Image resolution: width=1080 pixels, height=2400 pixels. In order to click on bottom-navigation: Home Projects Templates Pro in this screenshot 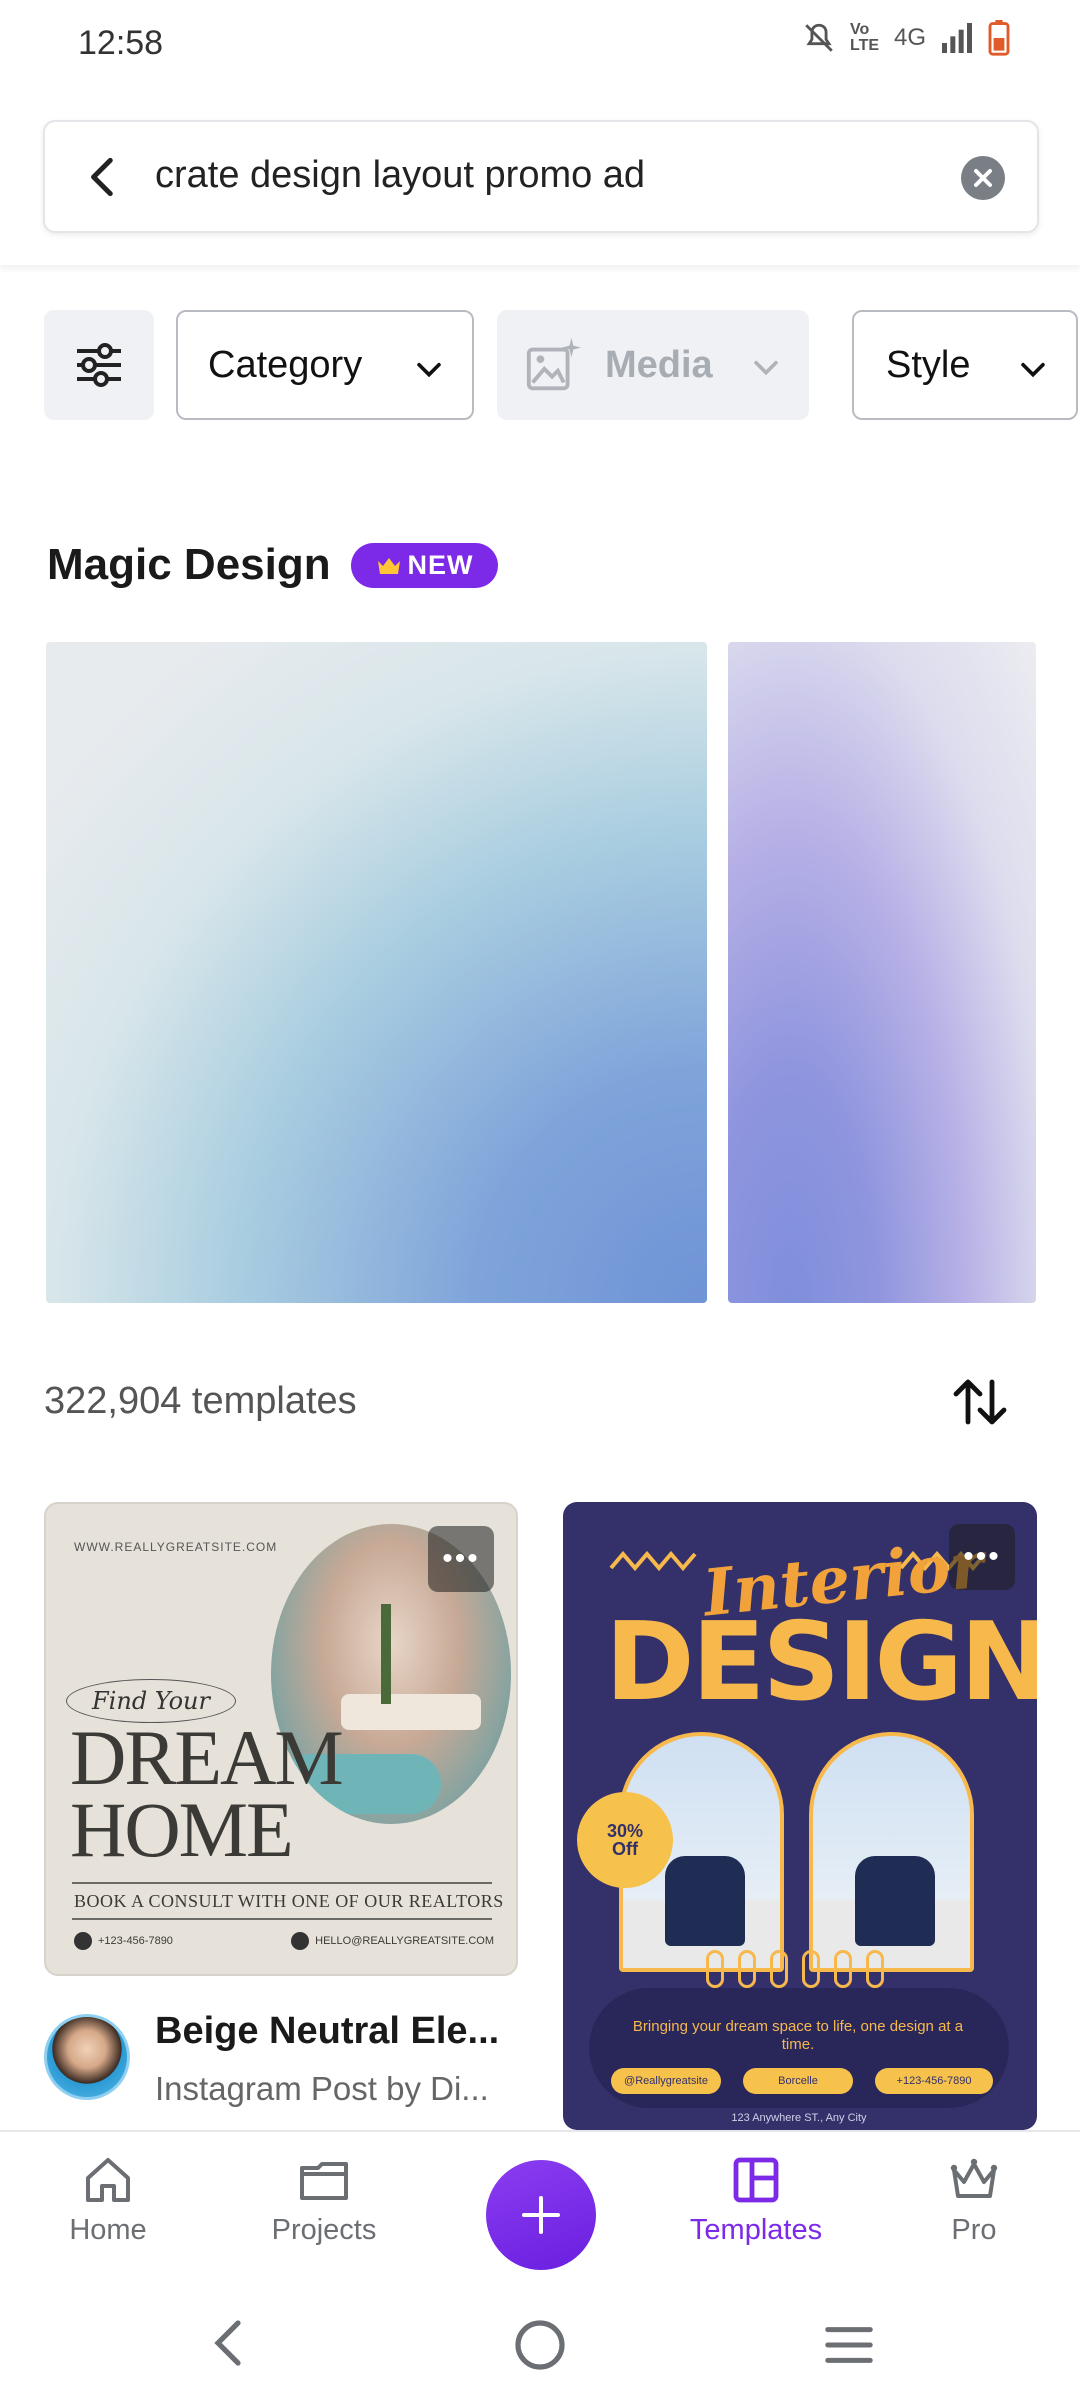, I will do `click(540, 2207)`.